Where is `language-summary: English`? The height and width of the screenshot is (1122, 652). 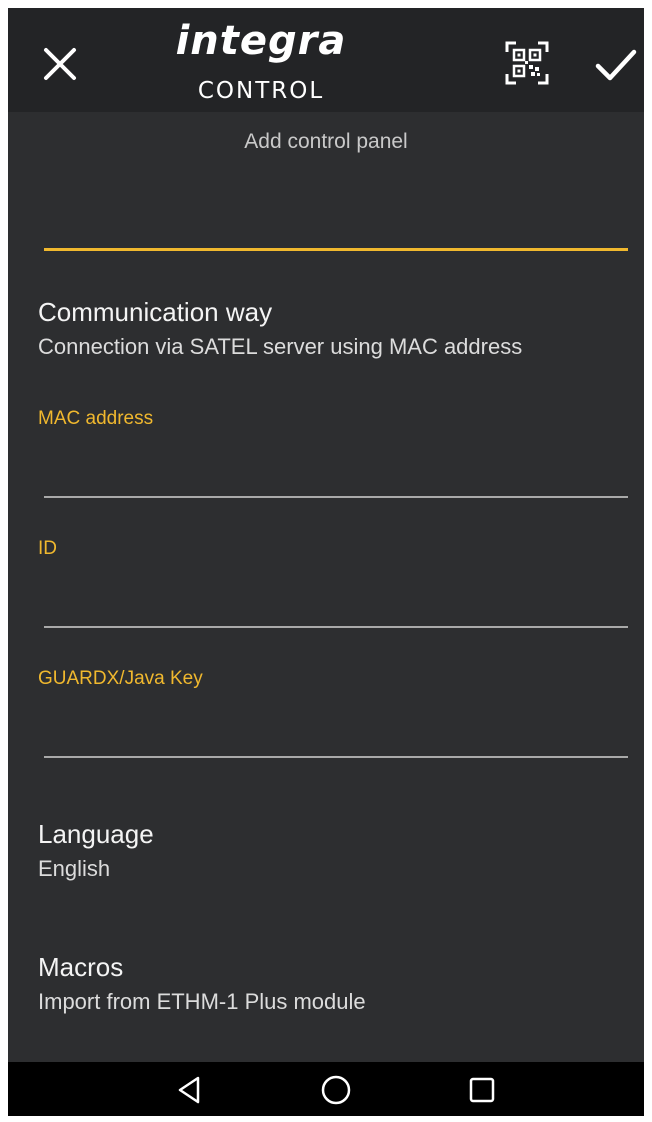
language-summary: English is located at coordinates (74, 868).